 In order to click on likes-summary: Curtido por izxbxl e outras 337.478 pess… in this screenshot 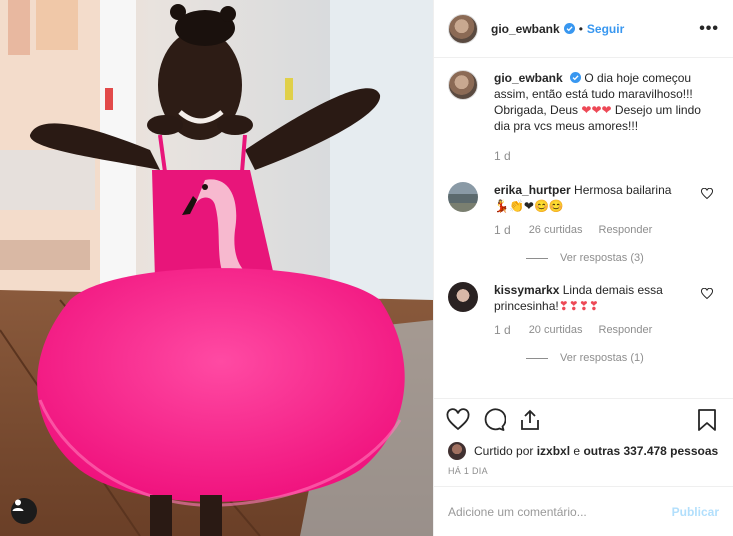, I will do `click(583, 451)`.